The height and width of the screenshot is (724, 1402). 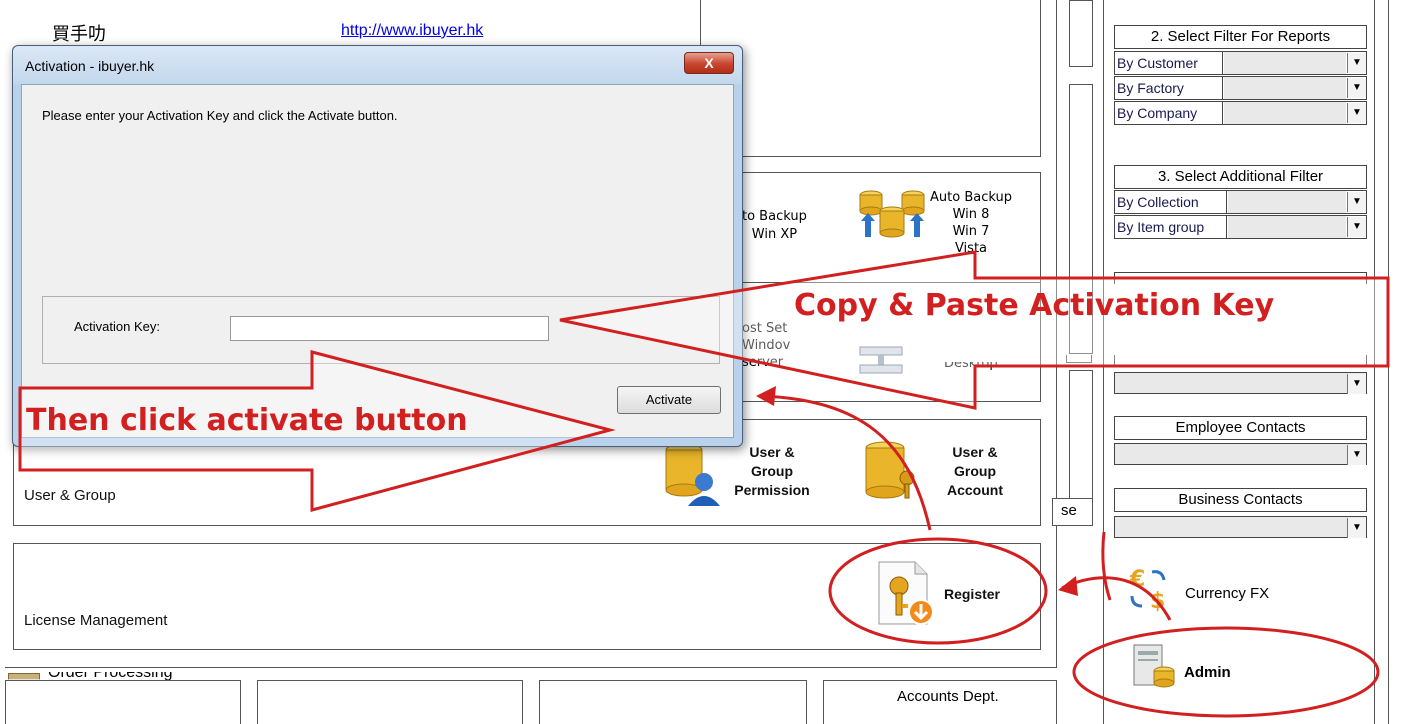 I want to click on admin-up-stroke, so click(x=1106, y=566).